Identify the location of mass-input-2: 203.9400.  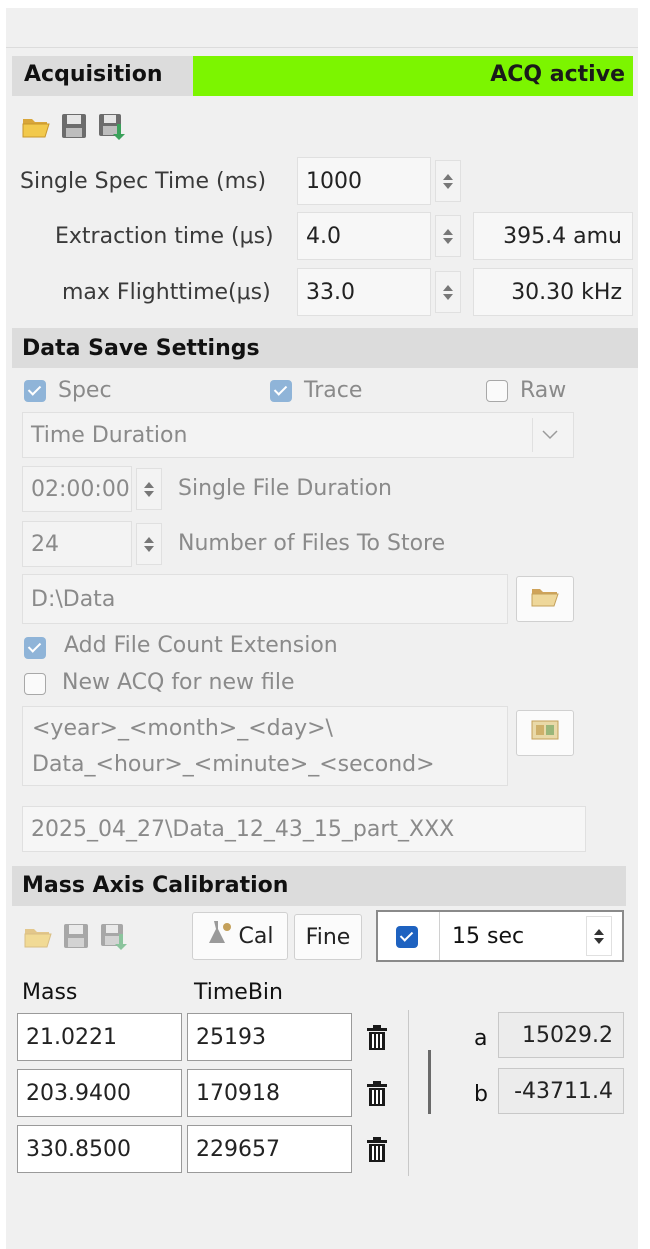
(99, 1093).